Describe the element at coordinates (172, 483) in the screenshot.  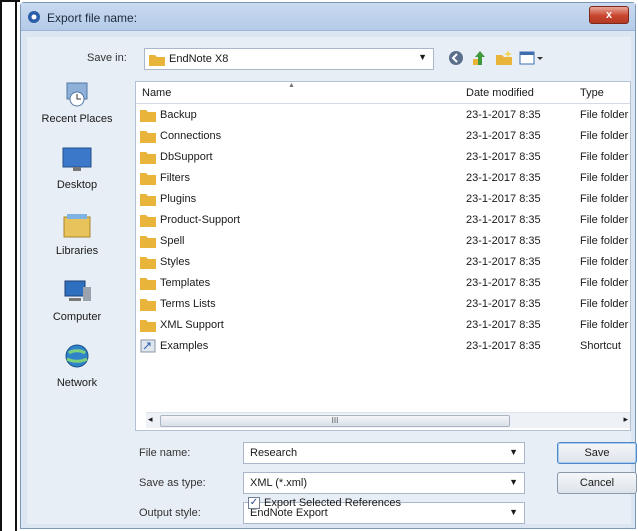
I see `save-as-type-label: Save as type:` at that location.